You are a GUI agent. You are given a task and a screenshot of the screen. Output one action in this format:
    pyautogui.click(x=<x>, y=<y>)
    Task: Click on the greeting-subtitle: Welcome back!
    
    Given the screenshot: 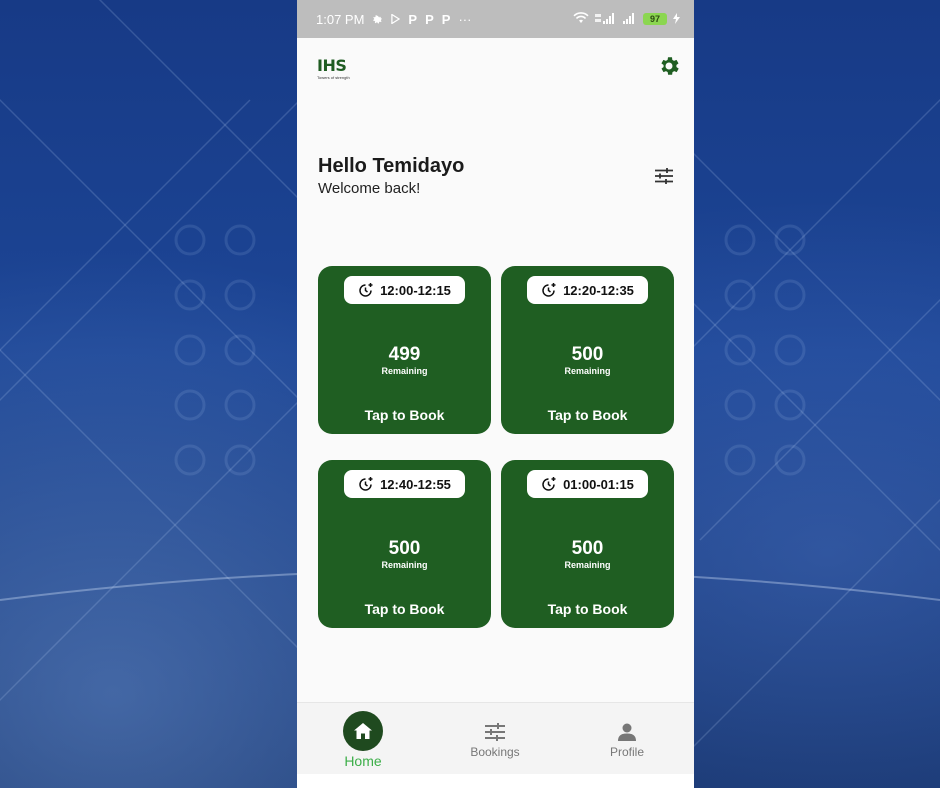 What is the action you would take?
    pyautogui.click(x=369, y=188)
    